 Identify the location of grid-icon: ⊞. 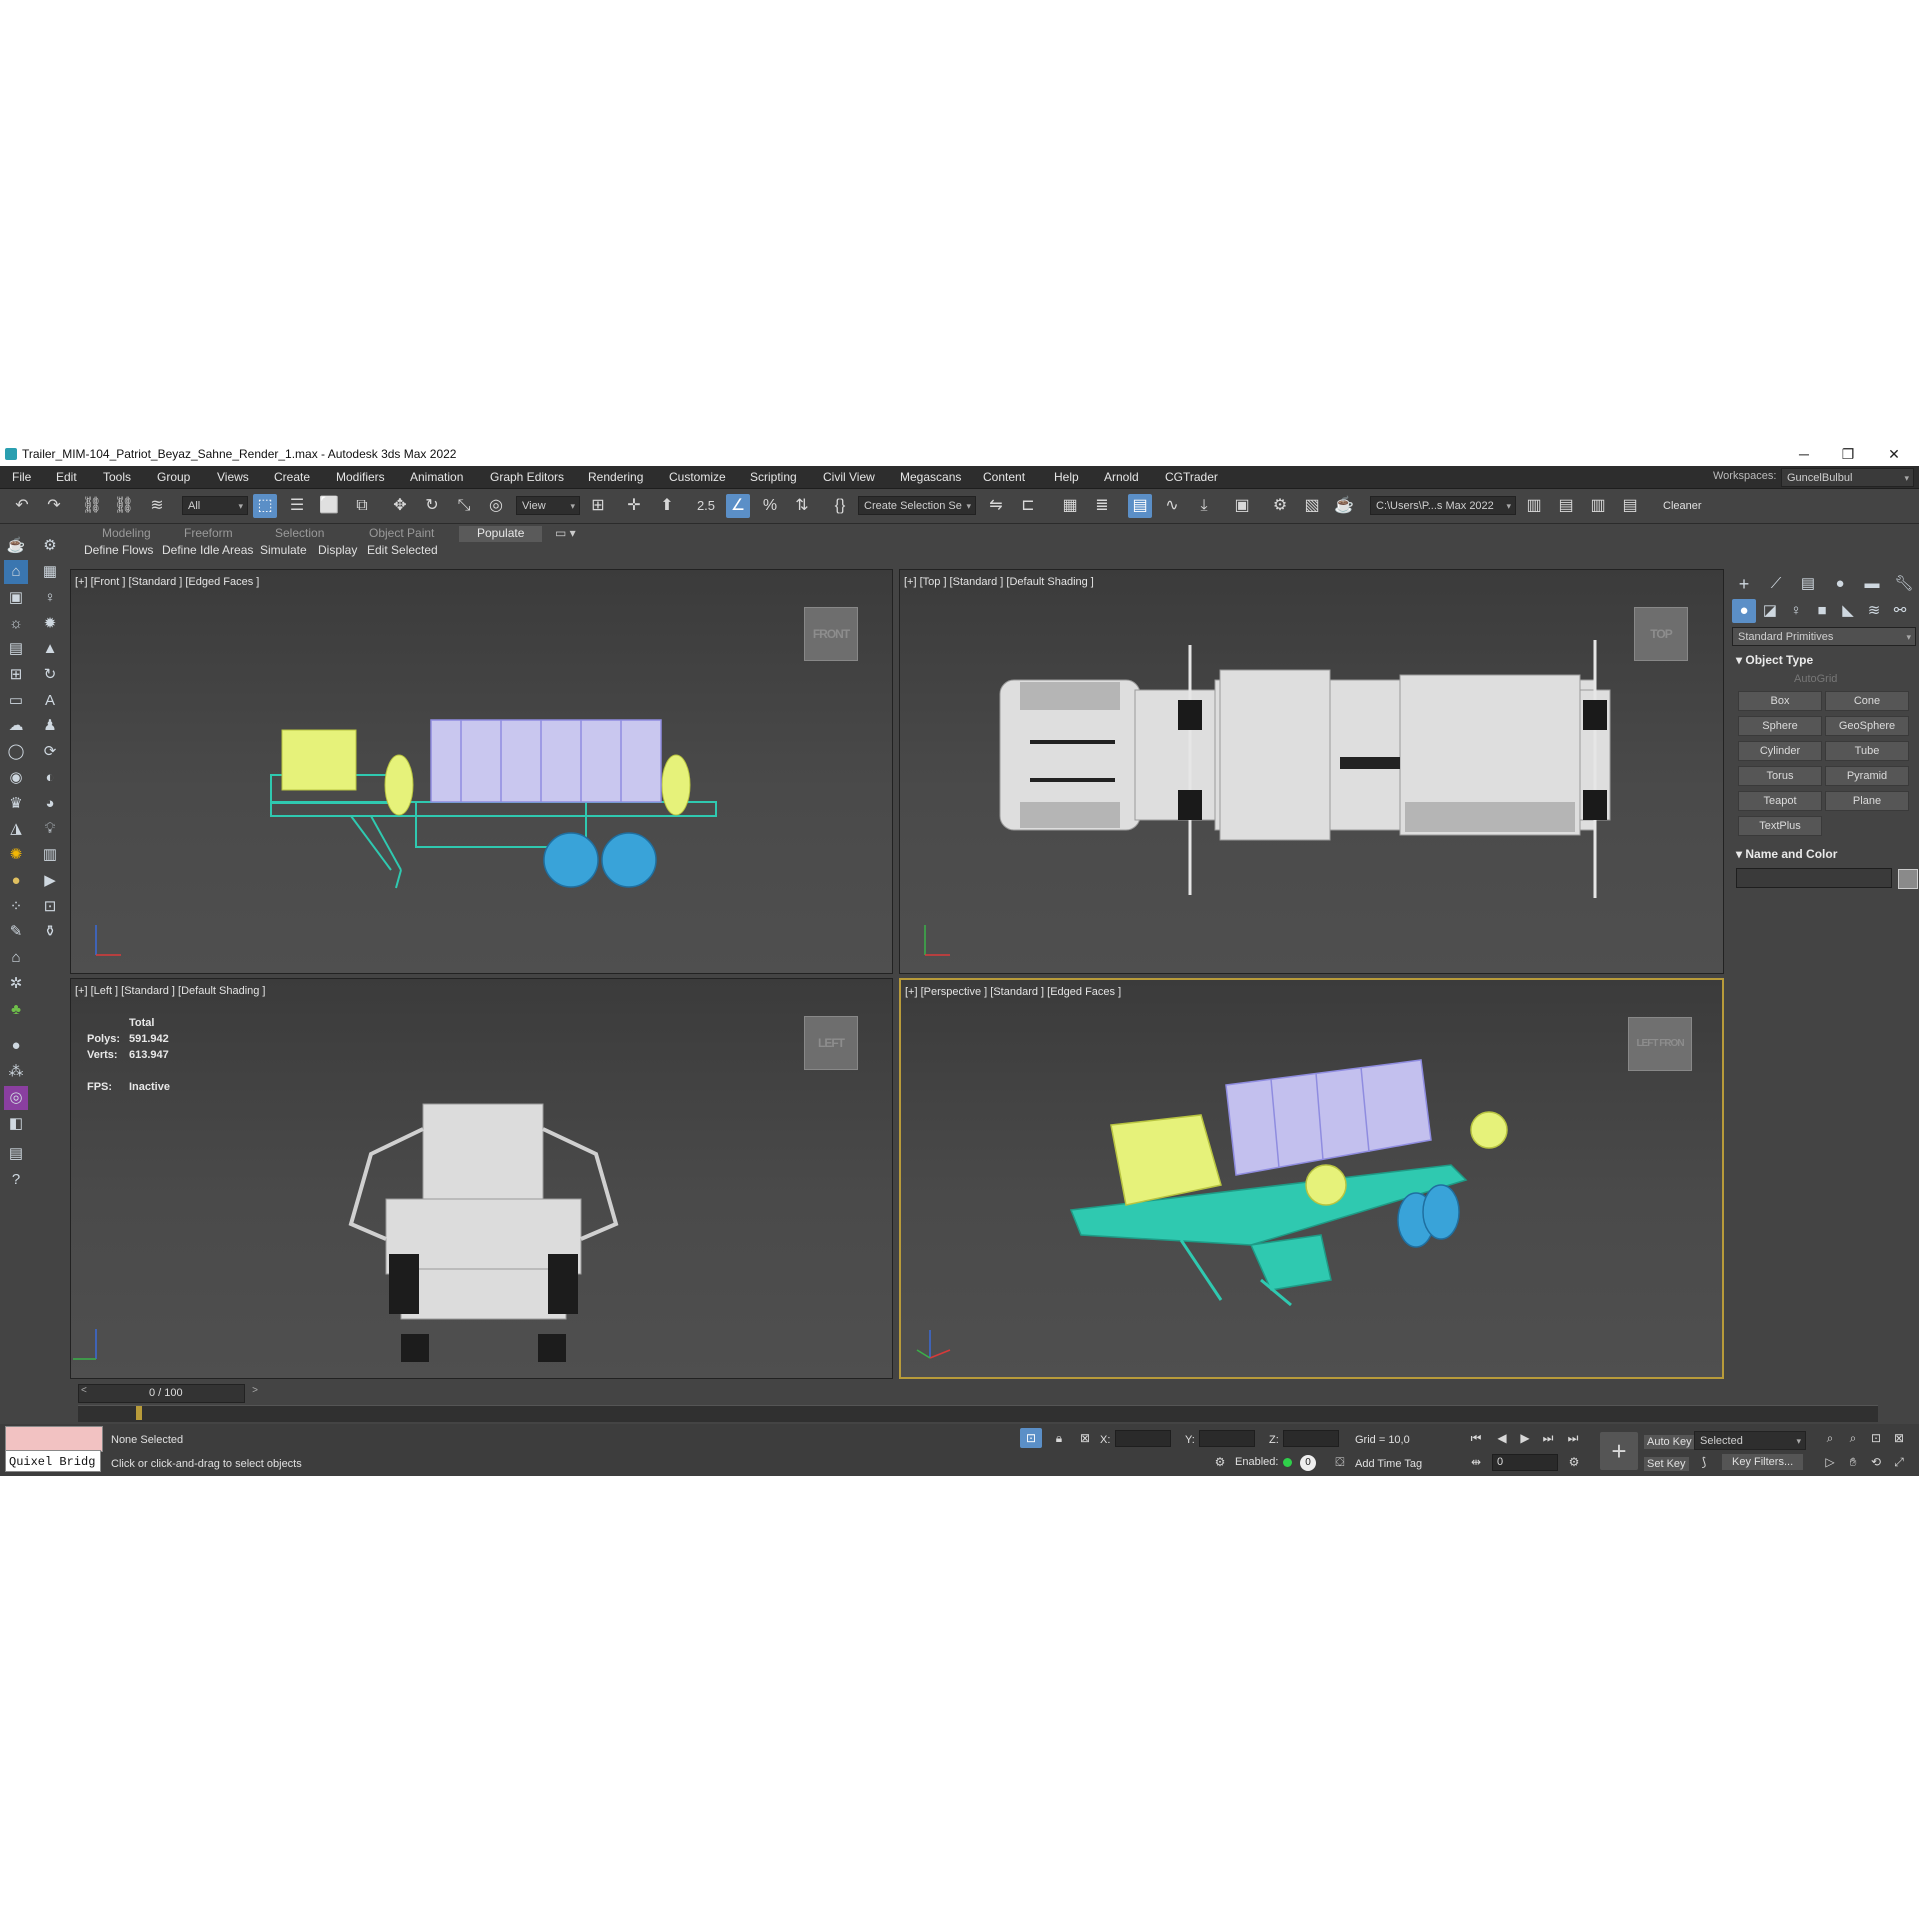
(16, 675).